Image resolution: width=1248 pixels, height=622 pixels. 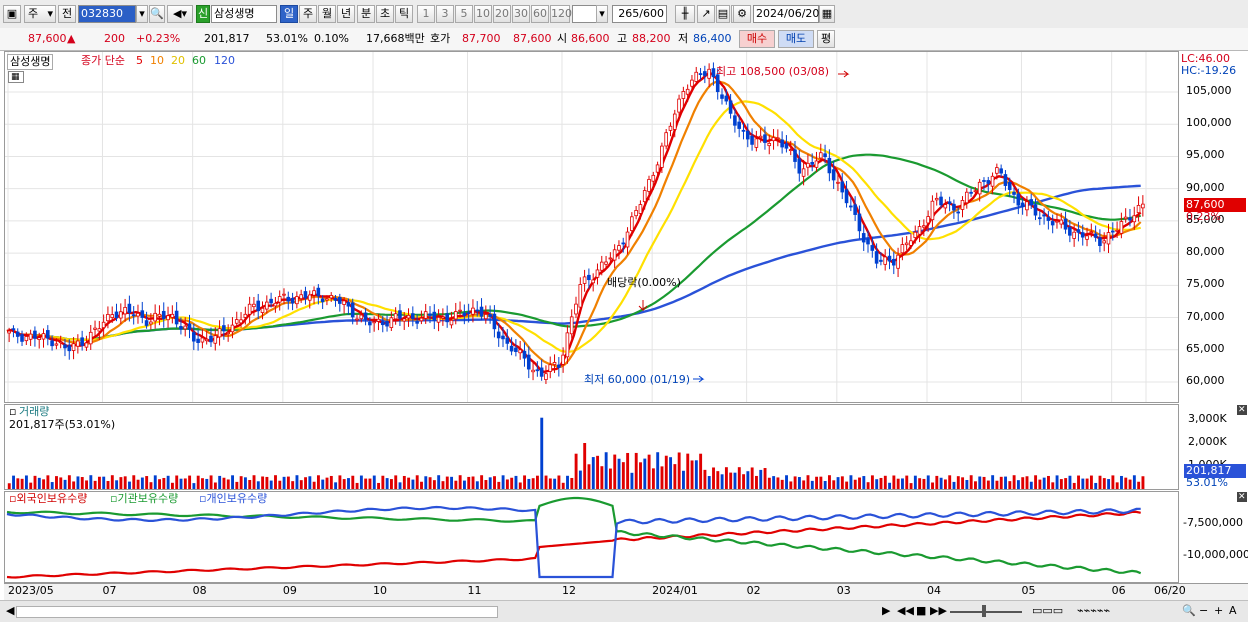 What do you see at coordinates (706, 14) in the screenshot?
I see `indicator-icon: ↗` at bounding box center [706, 14].